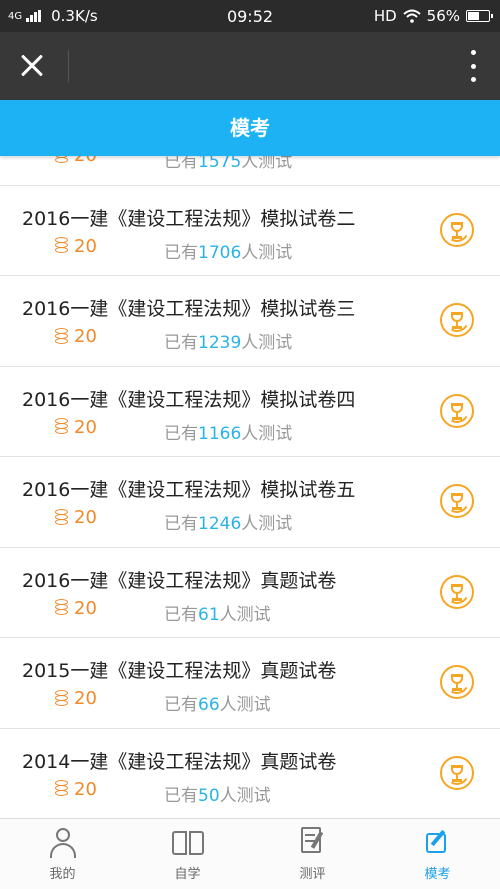 This screenshot has width=500, height=889. I want to click on tester-count: 已有1239人测试, so click(228, 340).